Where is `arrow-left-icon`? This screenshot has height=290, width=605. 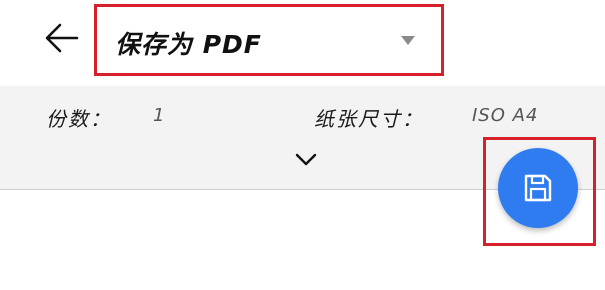 arrow-left-icon is located at coordinates (62, 38).